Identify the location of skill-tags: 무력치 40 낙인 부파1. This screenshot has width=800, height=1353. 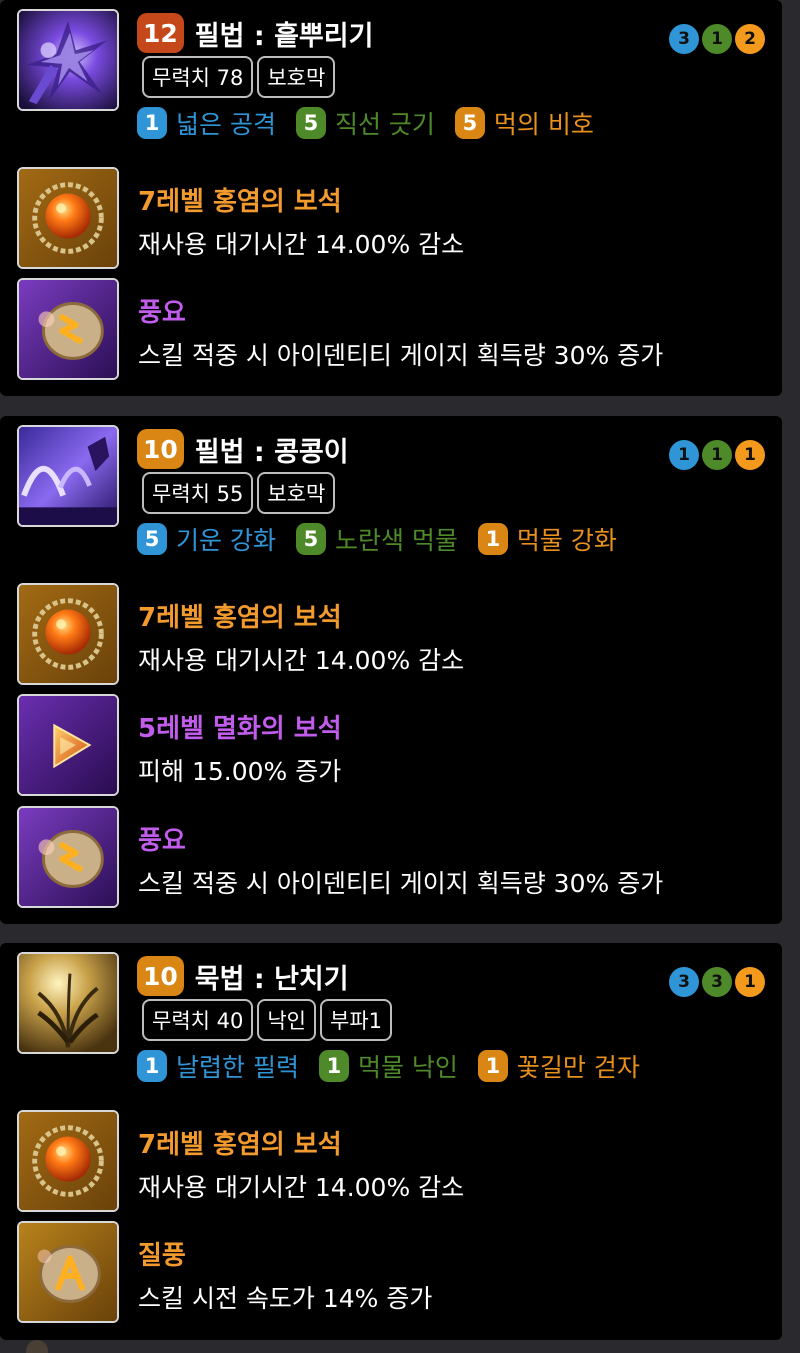
(267, 1020).